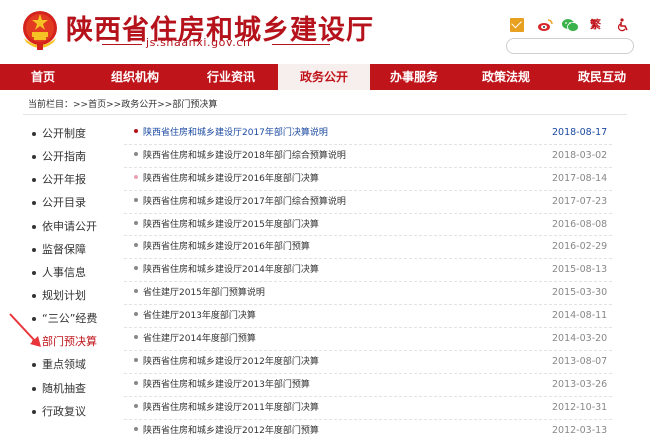  Describe the element at coordinates (64, 157) in the screenshot. I see `sidebar-item-label: 公开指南` at that location.